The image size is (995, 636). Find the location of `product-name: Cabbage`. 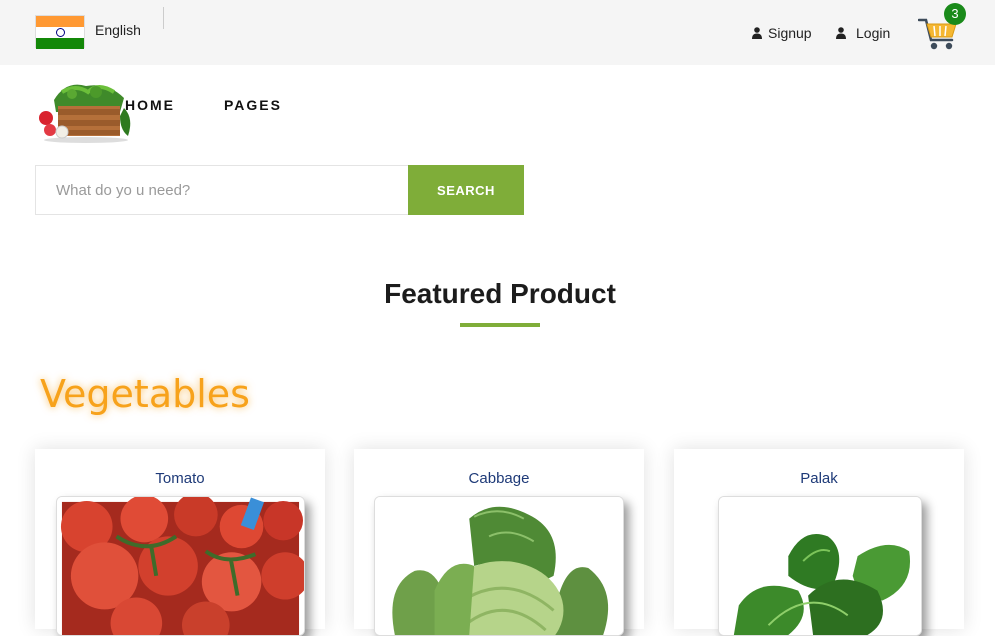

product-name: Cabbage is located at coordinates (499, 478).